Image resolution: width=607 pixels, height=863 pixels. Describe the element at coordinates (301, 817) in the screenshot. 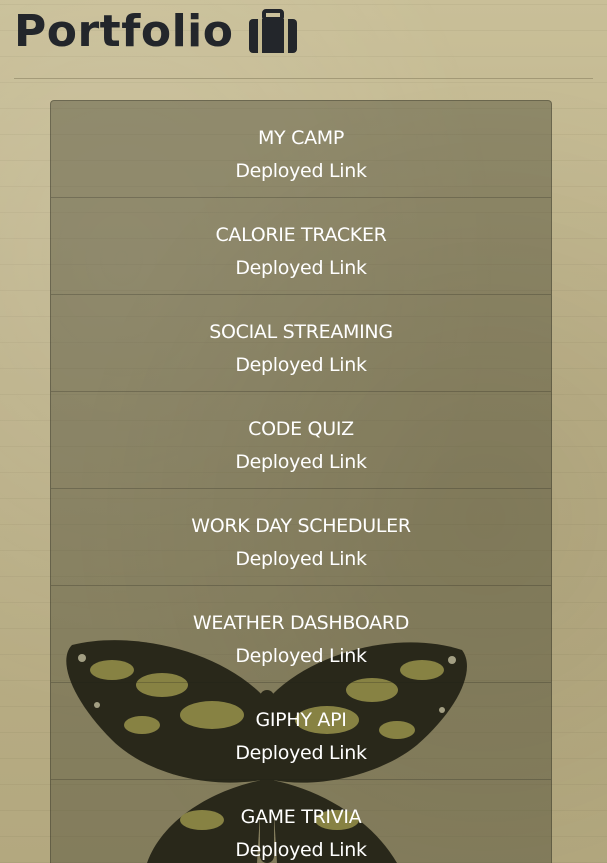

I see `project-name: GAME TRIVIA` at that location.